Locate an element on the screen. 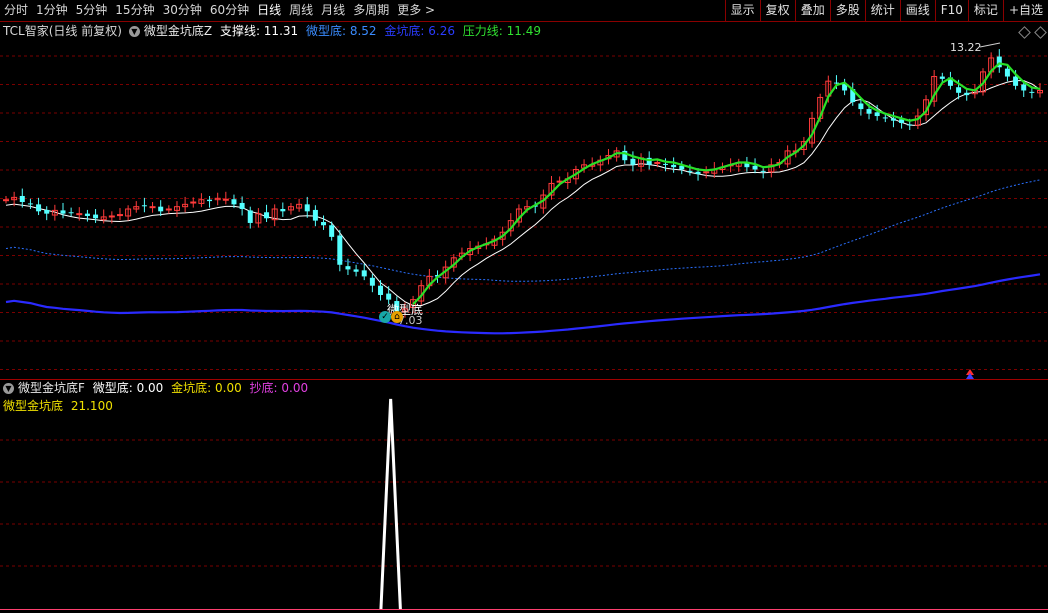 This screenshot has height=613, width=1048. tool-button-6: F10 is located at coordinates (951, 10).